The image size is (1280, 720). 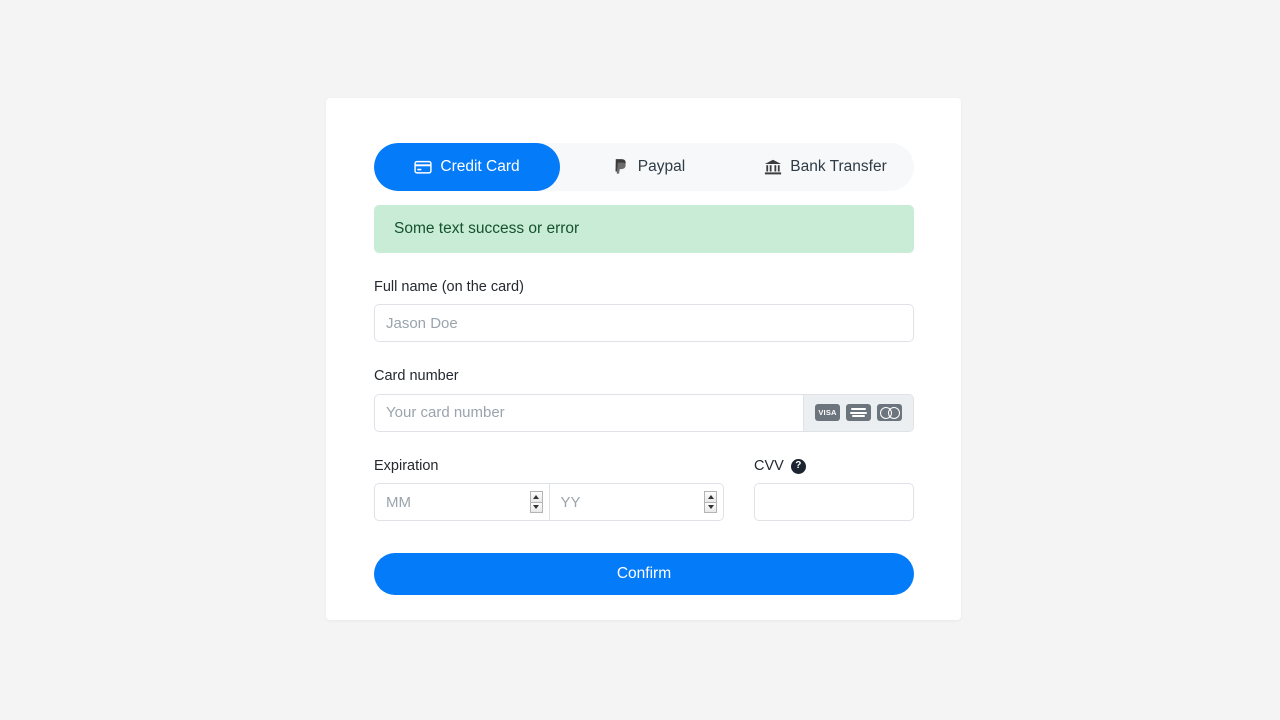 I want to click on cvv-input, so click(x=834, y=502).